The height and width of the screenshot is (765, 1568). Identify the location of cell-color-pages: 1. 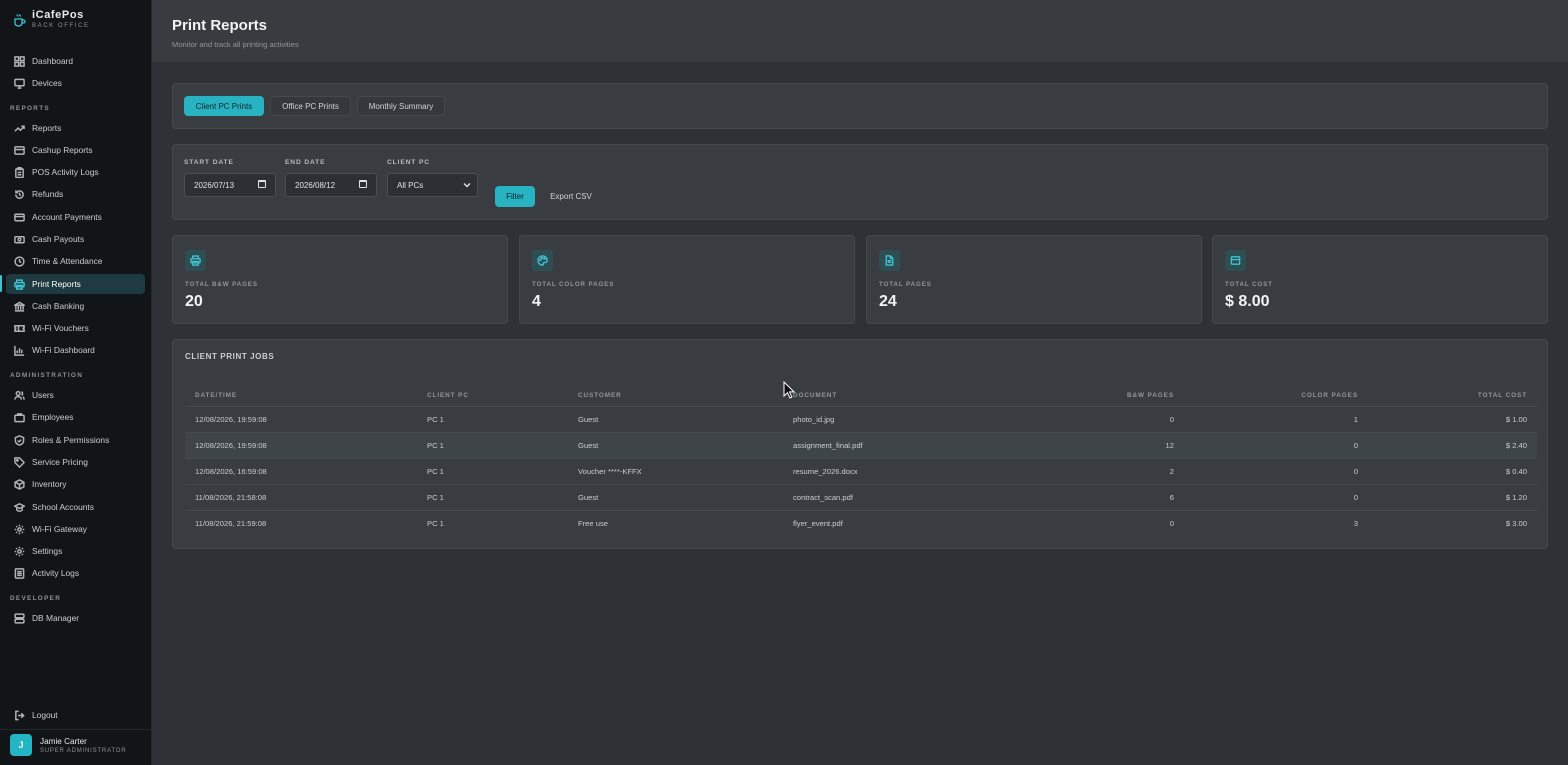
(1355, 419).